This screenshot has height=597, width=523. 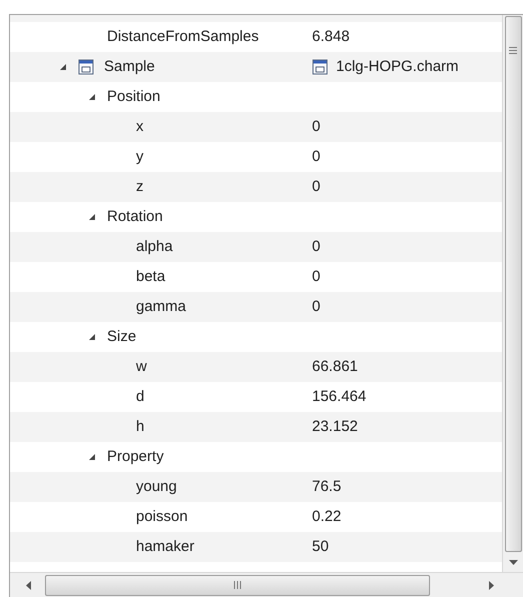 I want to click on property-value: 66.861, so click(x=335, y=366).